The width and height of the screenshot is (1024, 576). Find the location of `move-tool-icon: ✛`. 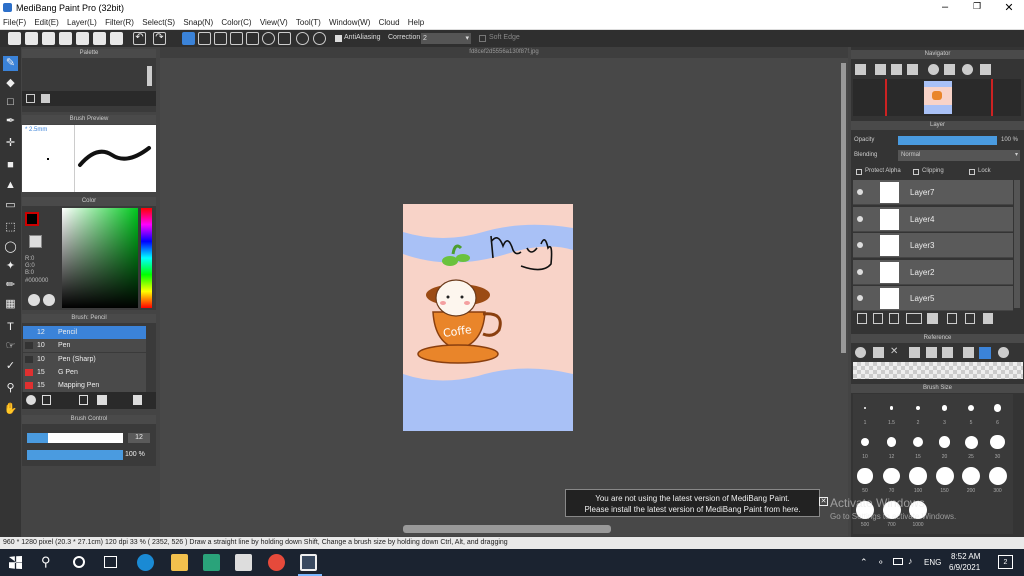

move-tool-icon: ✛ is located at coordinates (10, 143).